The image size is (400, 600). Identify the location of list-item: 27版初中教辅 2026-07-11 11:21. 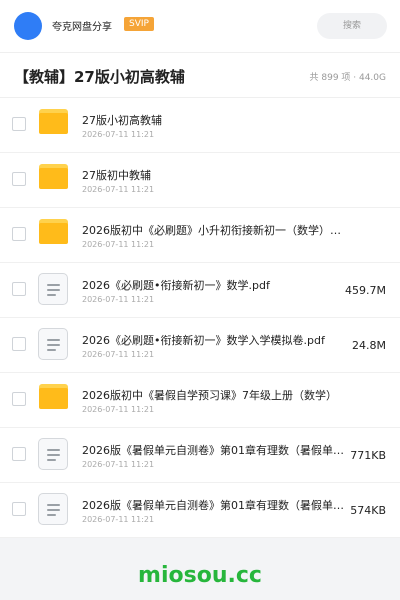
(200, 180).